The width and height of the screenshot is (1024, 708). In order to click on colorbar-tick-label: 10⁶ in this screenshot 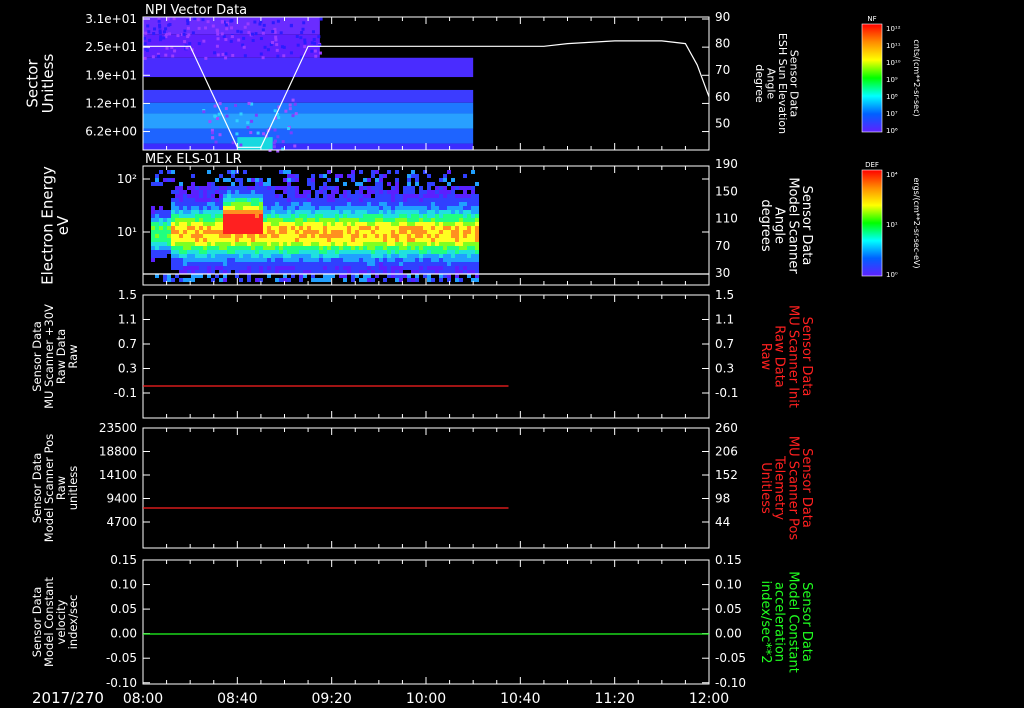, I will do `click(892, 131)`.